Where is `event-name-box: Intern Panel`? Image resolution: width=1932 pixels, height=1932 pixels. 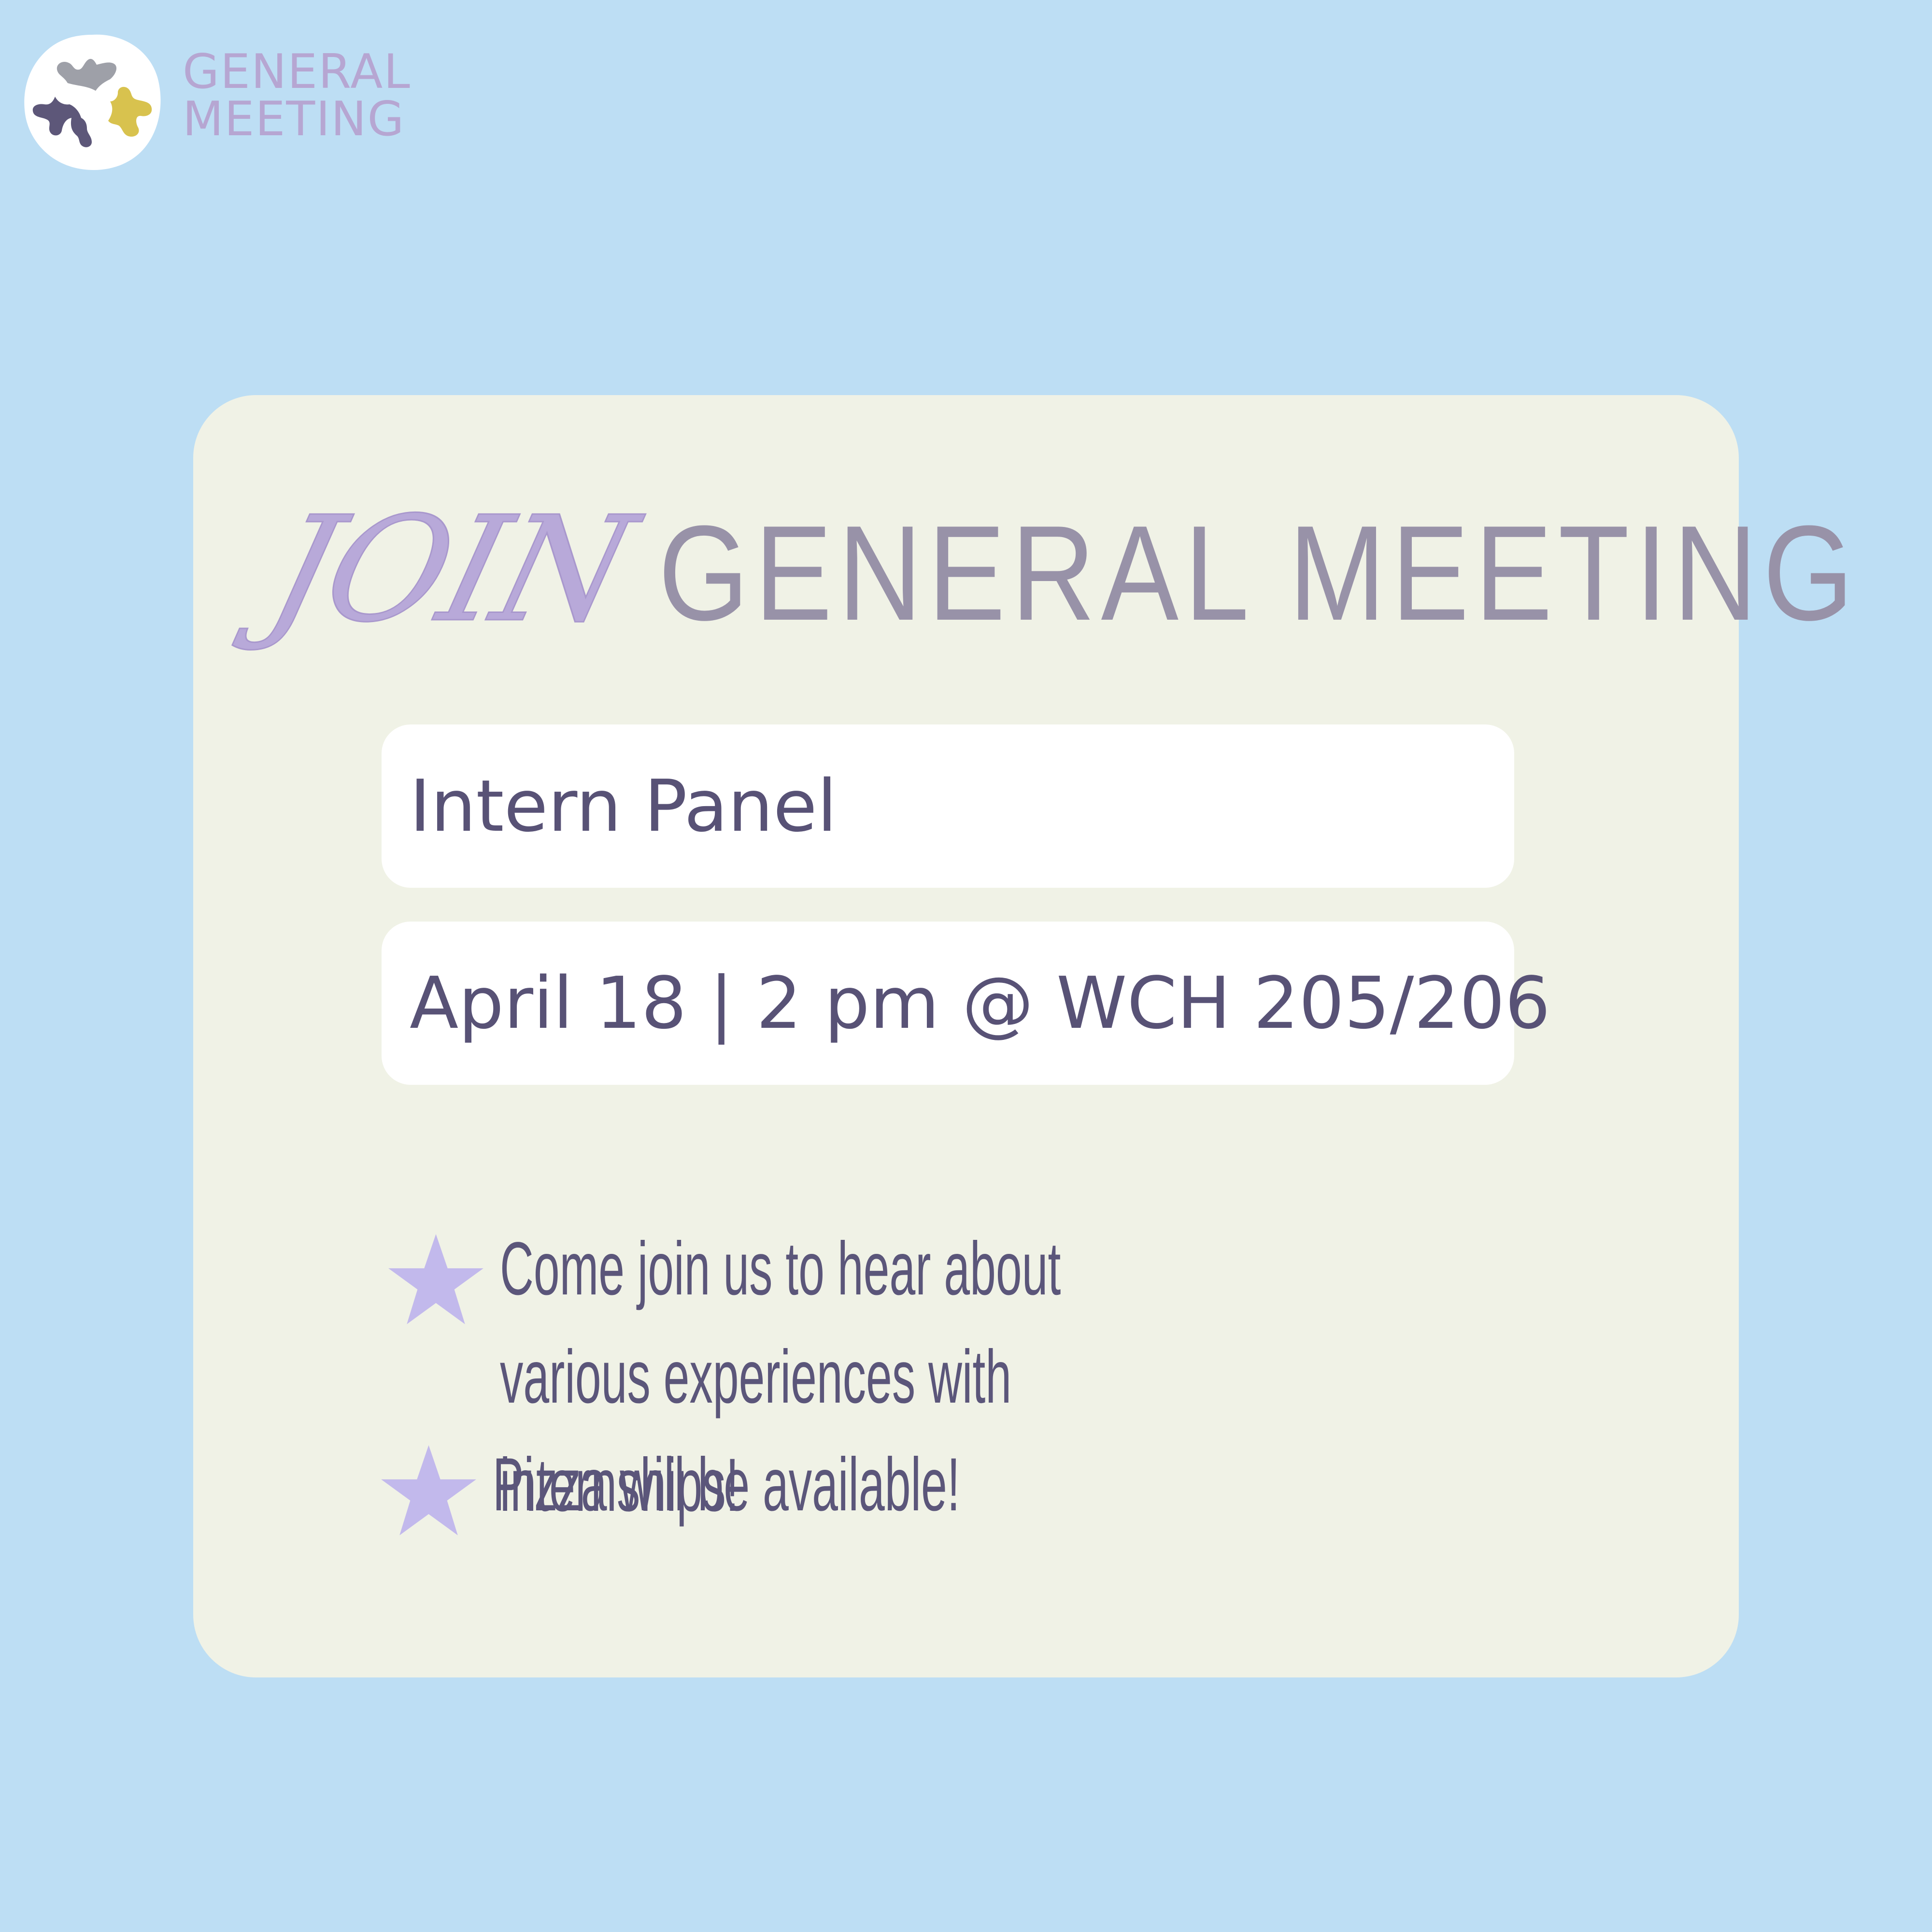 event-name-box: Intern Panel is located at coordinates (948, 806).